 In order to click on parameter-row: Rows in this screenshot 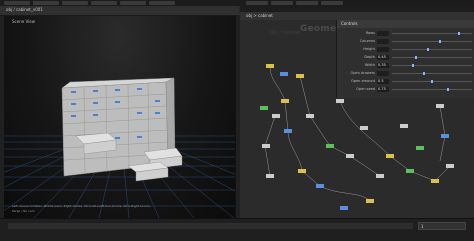, I will do `click(405, 33)`.